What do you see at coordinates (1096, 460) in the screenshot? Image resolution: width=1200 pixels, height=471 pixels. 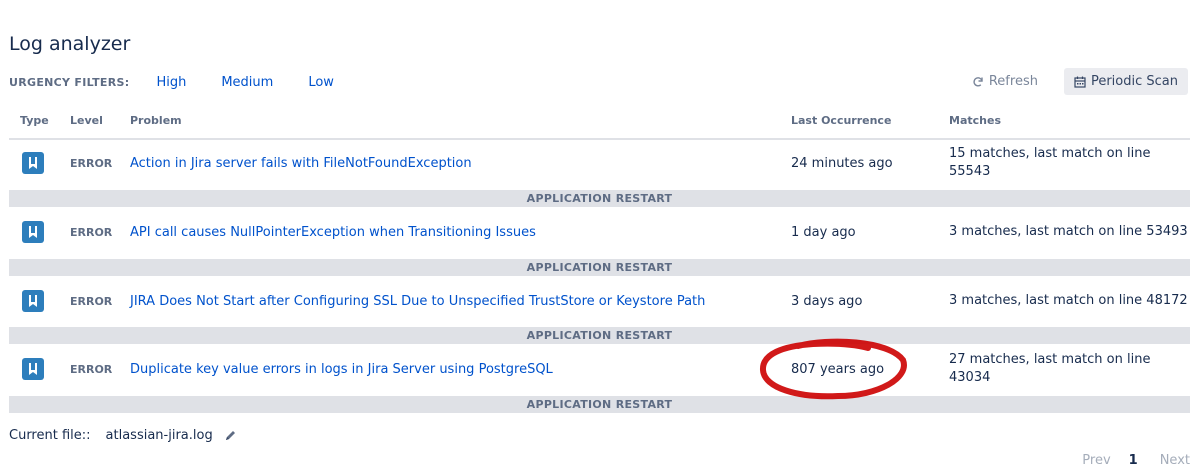 I see `prev-page-button: Prev` at bounding box center [1096, 460].